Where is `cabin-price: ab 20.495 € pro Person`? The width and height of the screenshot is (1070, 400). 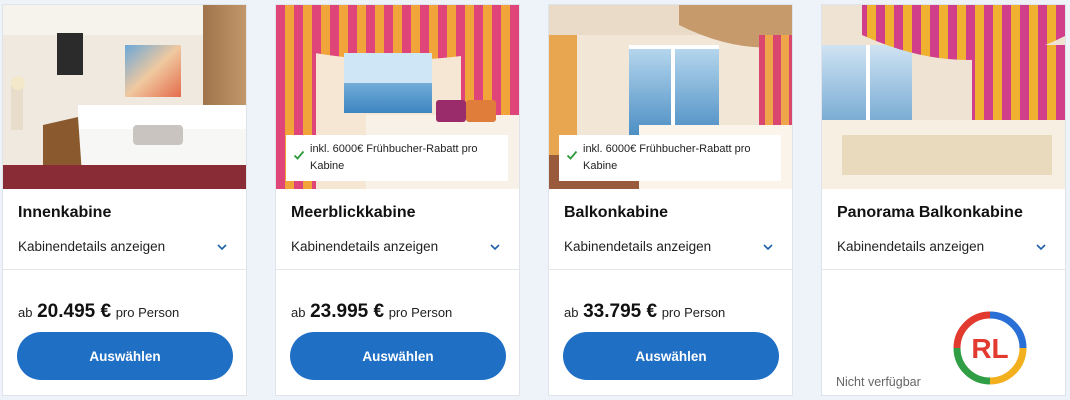
cabin-price: ab 20.495 € pro Person is located at coordinates (98, 312).